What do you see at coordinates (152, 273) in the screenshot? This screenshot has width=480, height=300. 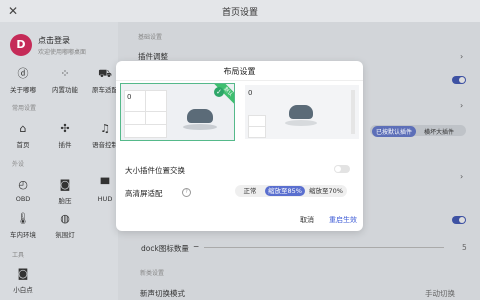 I see `section-advanced: 新类设置` at bounding box center [152, 273].